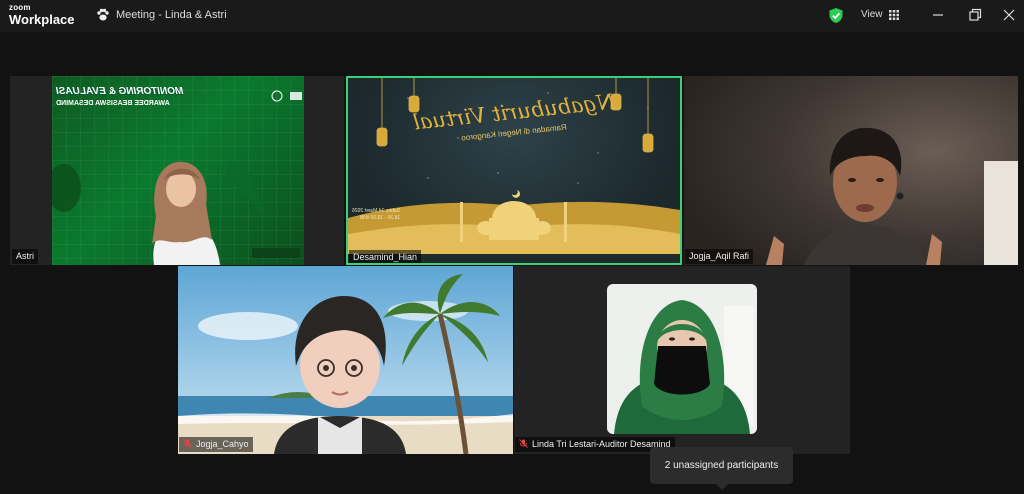 This screenshot has width=1024, height=494. I want to click on participant-name-text: Jogja_Cahyo, so click(222, 444).